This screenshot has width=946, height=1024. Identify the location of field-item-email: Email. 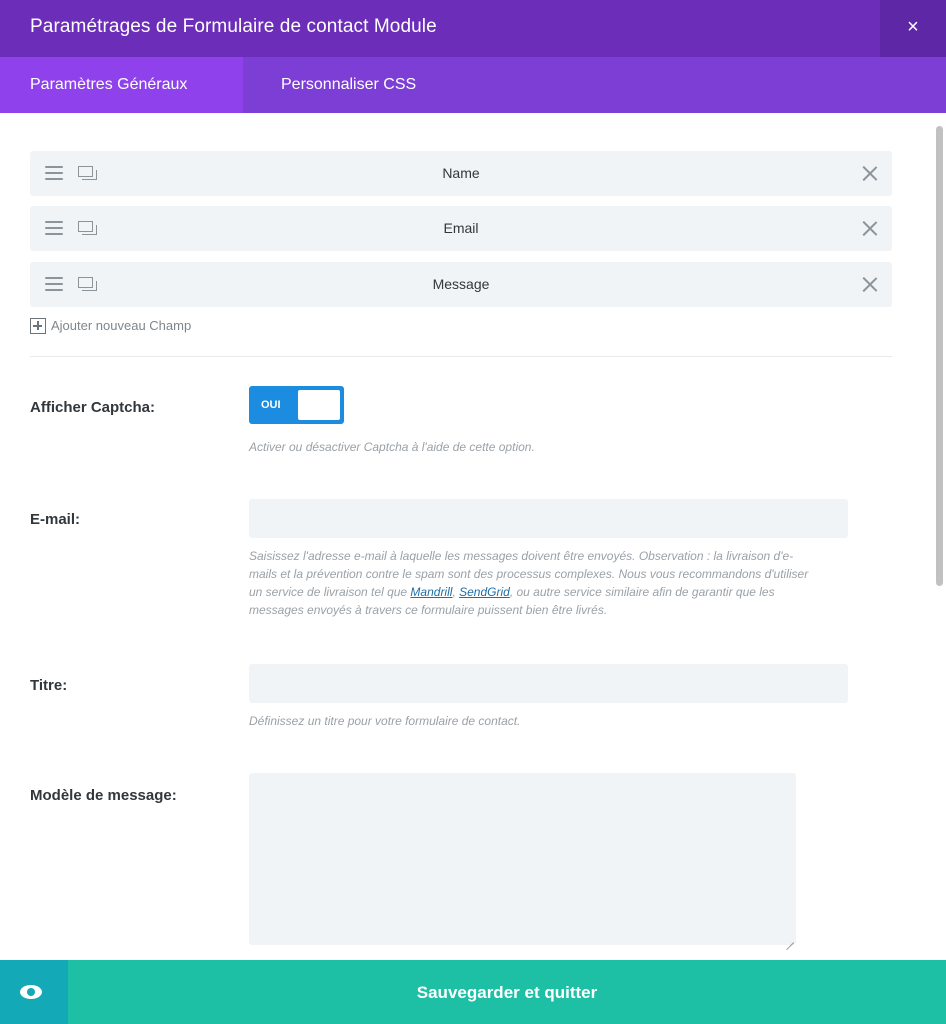
(461, 228).